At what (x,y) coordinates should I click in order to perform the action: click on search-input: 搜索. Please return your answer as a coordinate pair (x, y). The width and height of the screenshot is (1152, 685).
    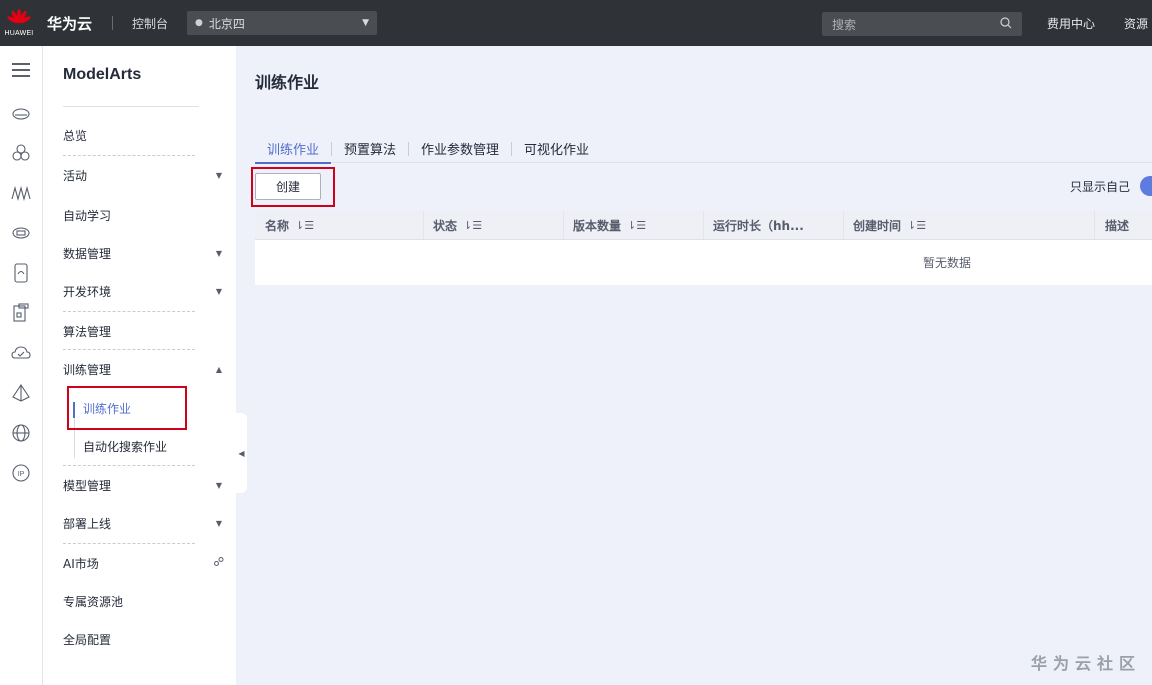
    Looking at the image, I should click on (922, 24).